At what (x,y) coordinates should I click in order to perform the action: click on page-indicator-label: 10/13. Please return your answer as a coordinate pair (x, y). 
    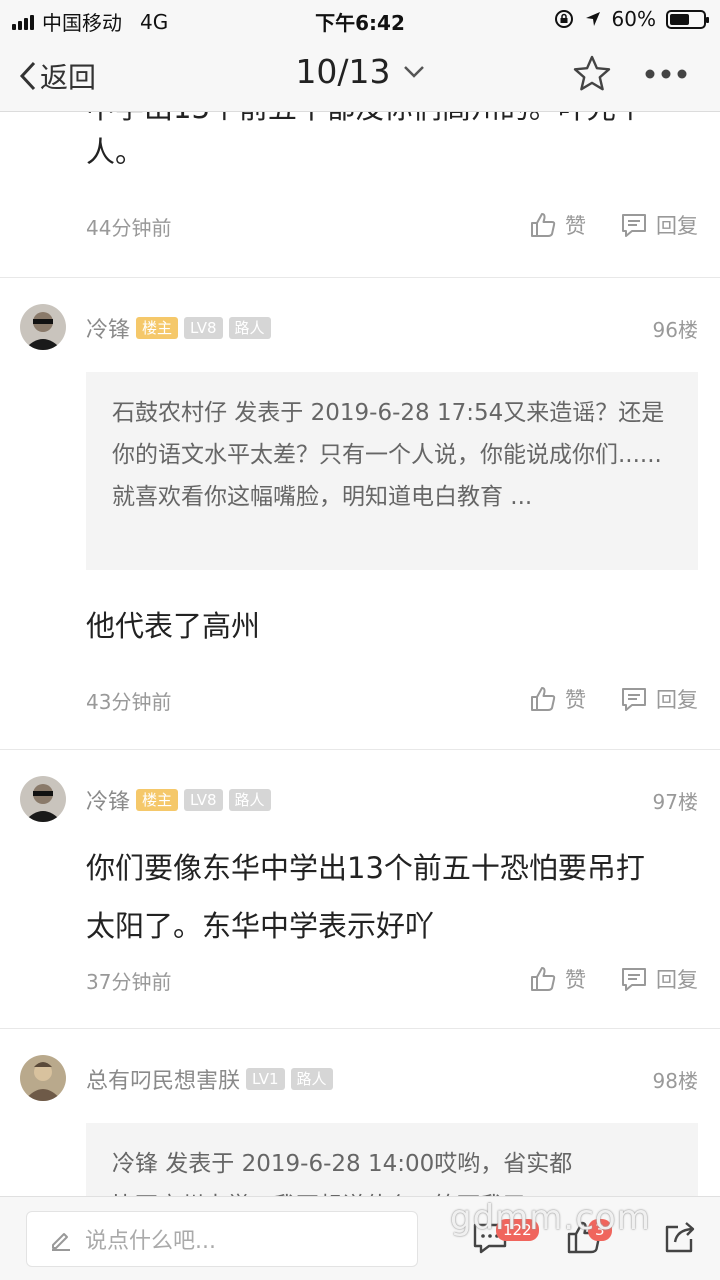
    Looking at the image, I should click on (343, 71).